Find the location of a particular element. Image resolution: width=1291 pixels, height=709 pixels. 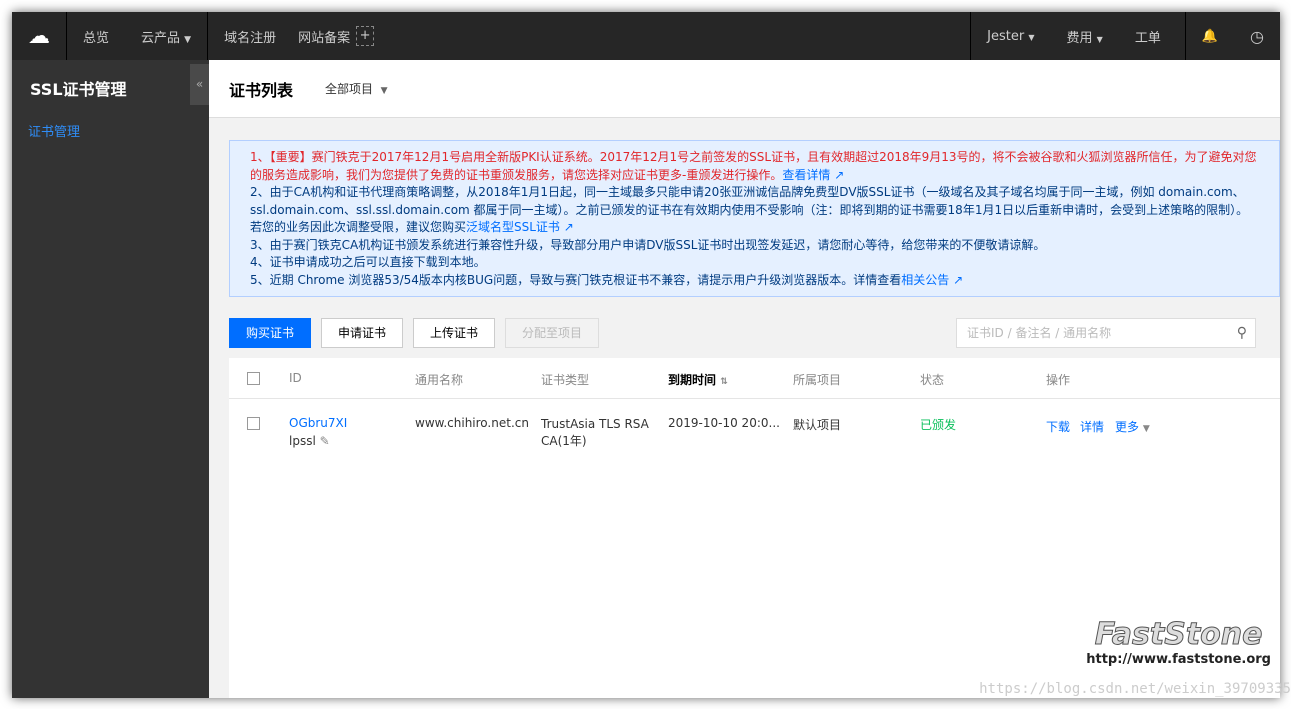

page-header: 证书列表 全部项目 ▼ is located at coordinates (744, 89).